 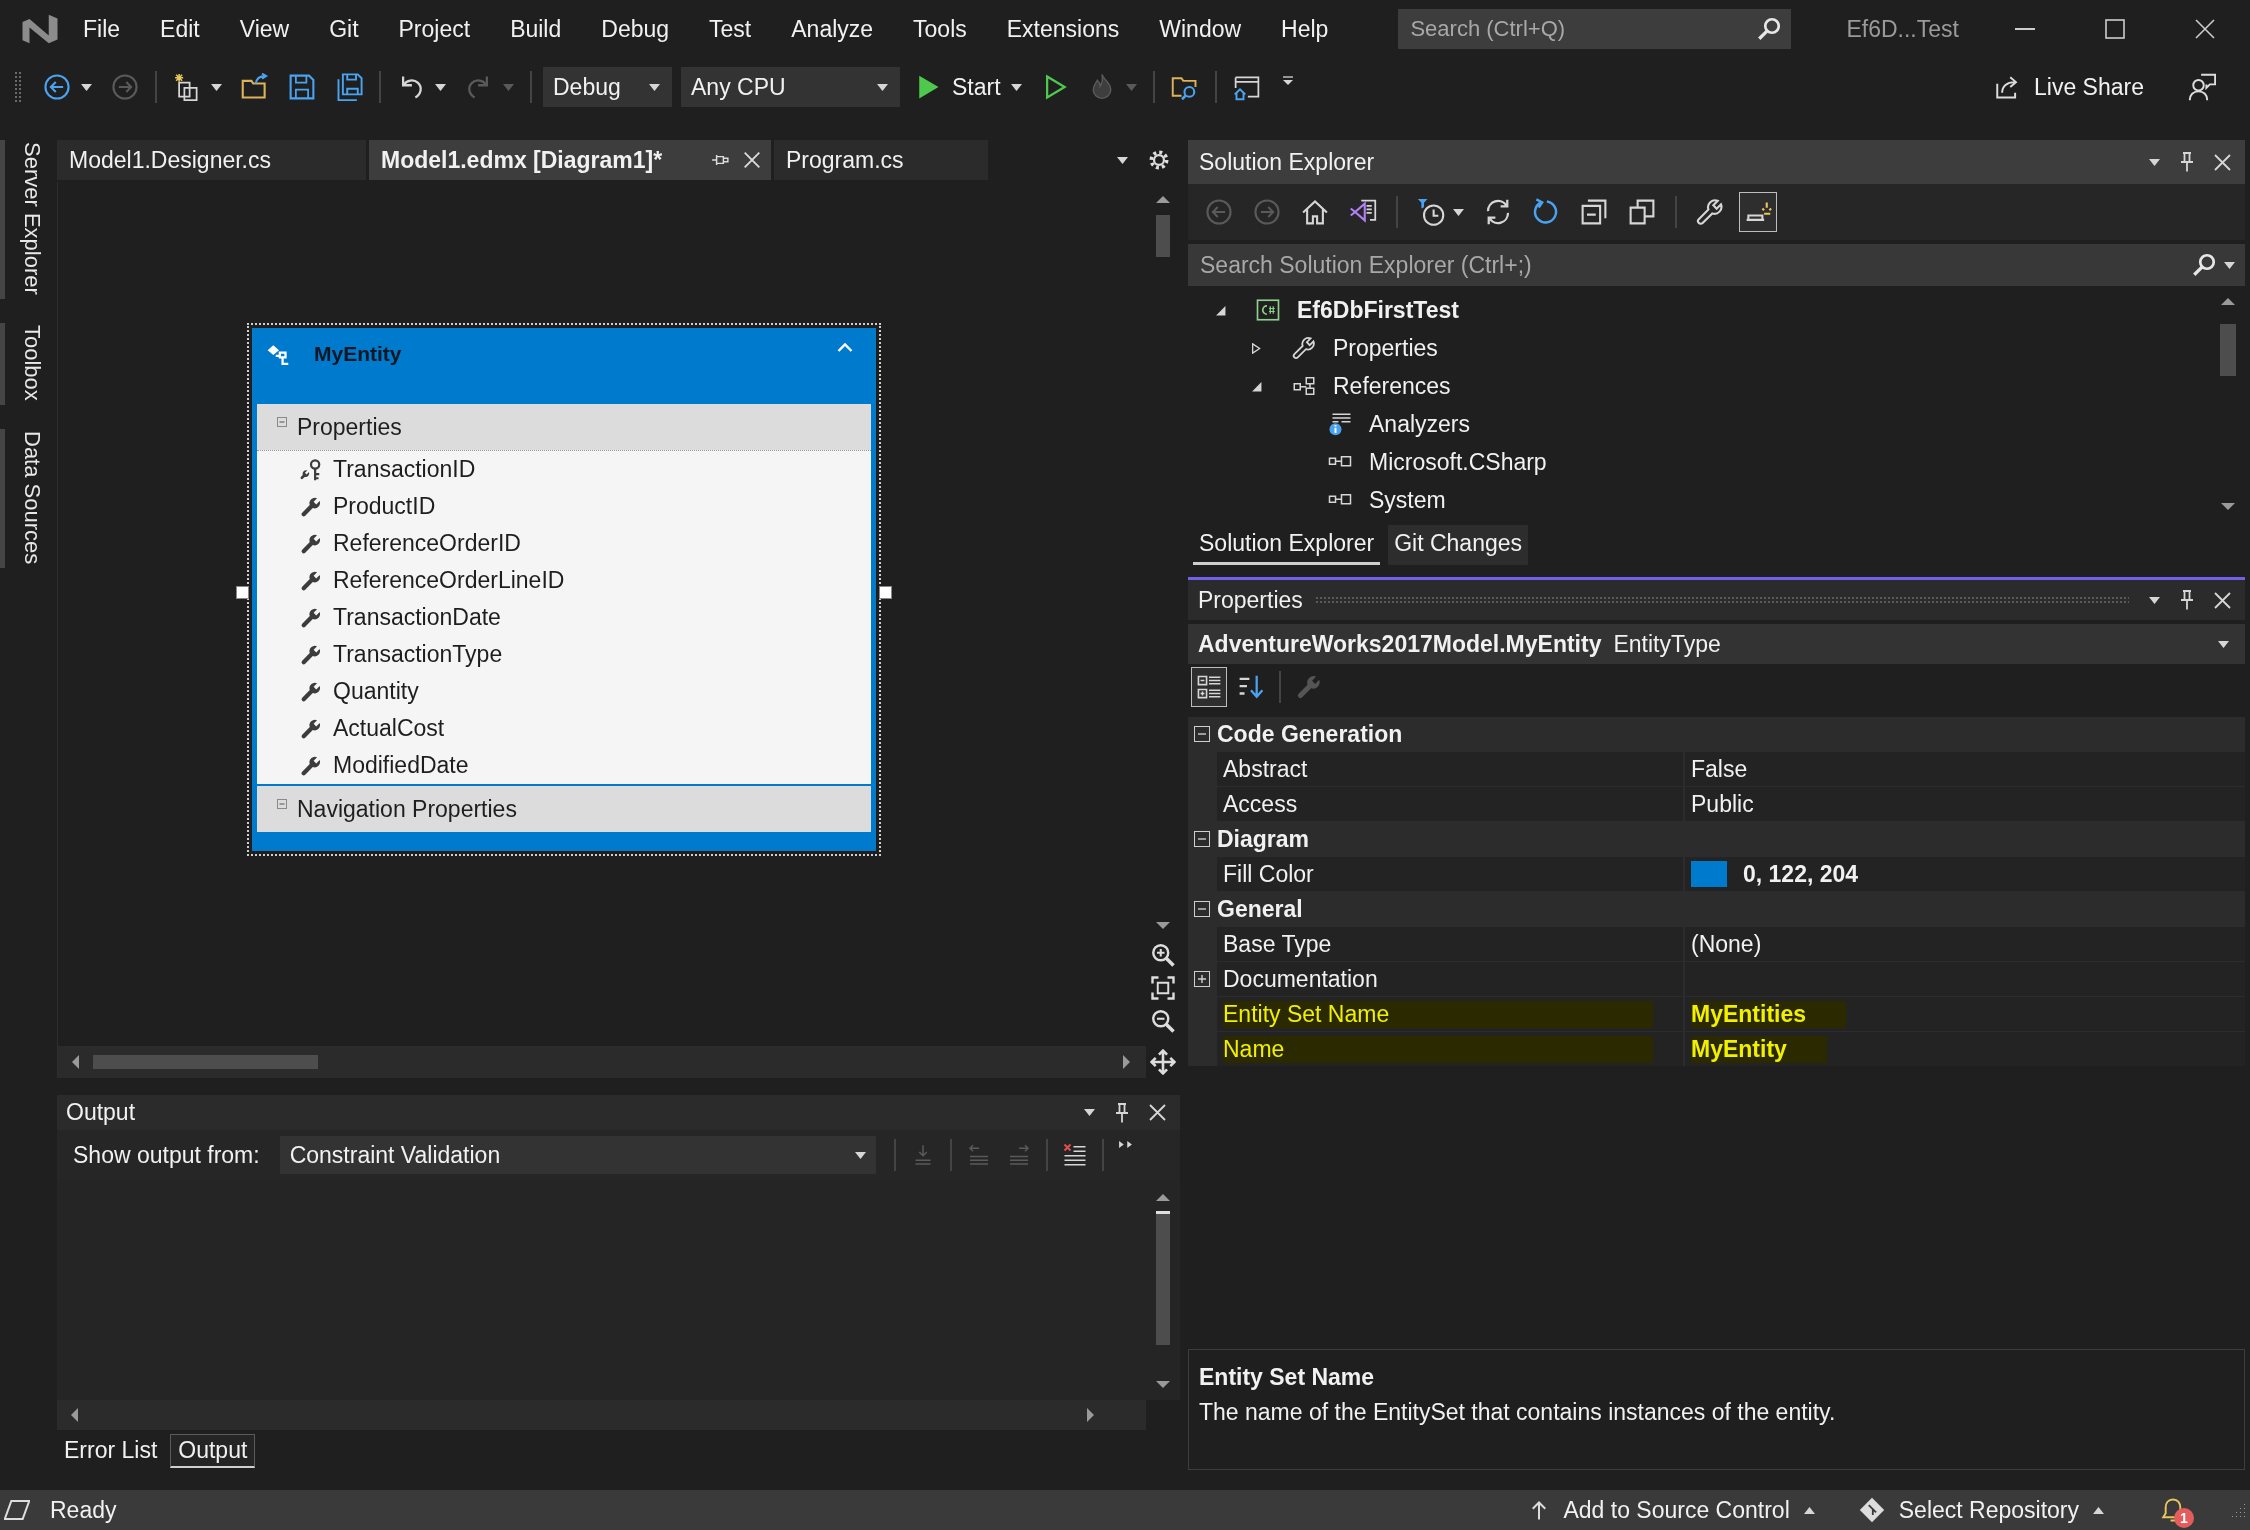 I want to click on menu-item: Edit, so click(x=180, y=29).